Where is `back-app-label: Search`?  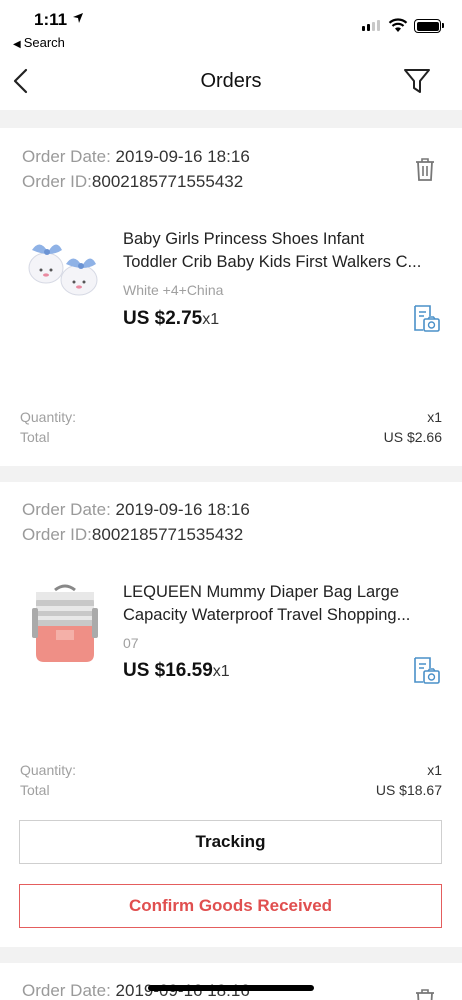 back-app-label: Search is located at coordinates (44, 42).